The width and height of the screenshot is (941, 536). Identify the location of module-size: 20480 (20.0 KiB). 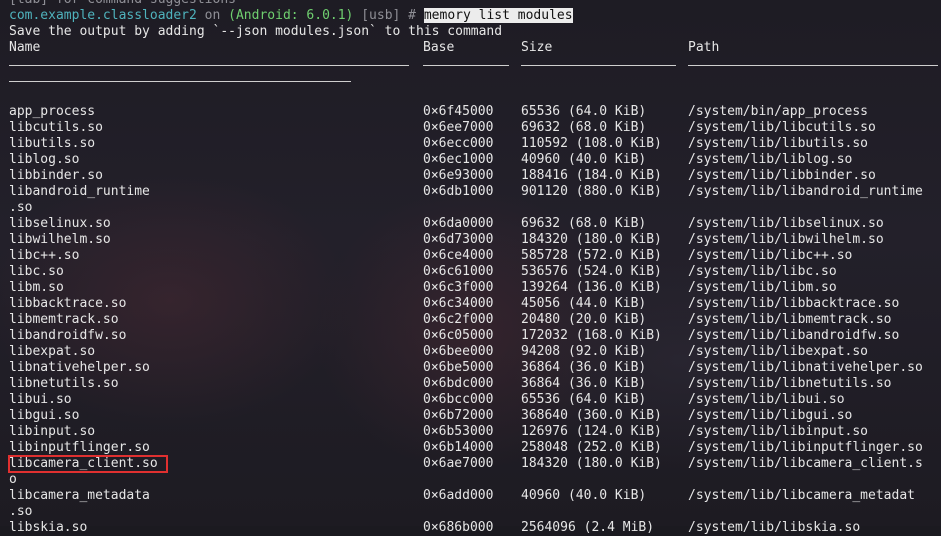
(584, 319).